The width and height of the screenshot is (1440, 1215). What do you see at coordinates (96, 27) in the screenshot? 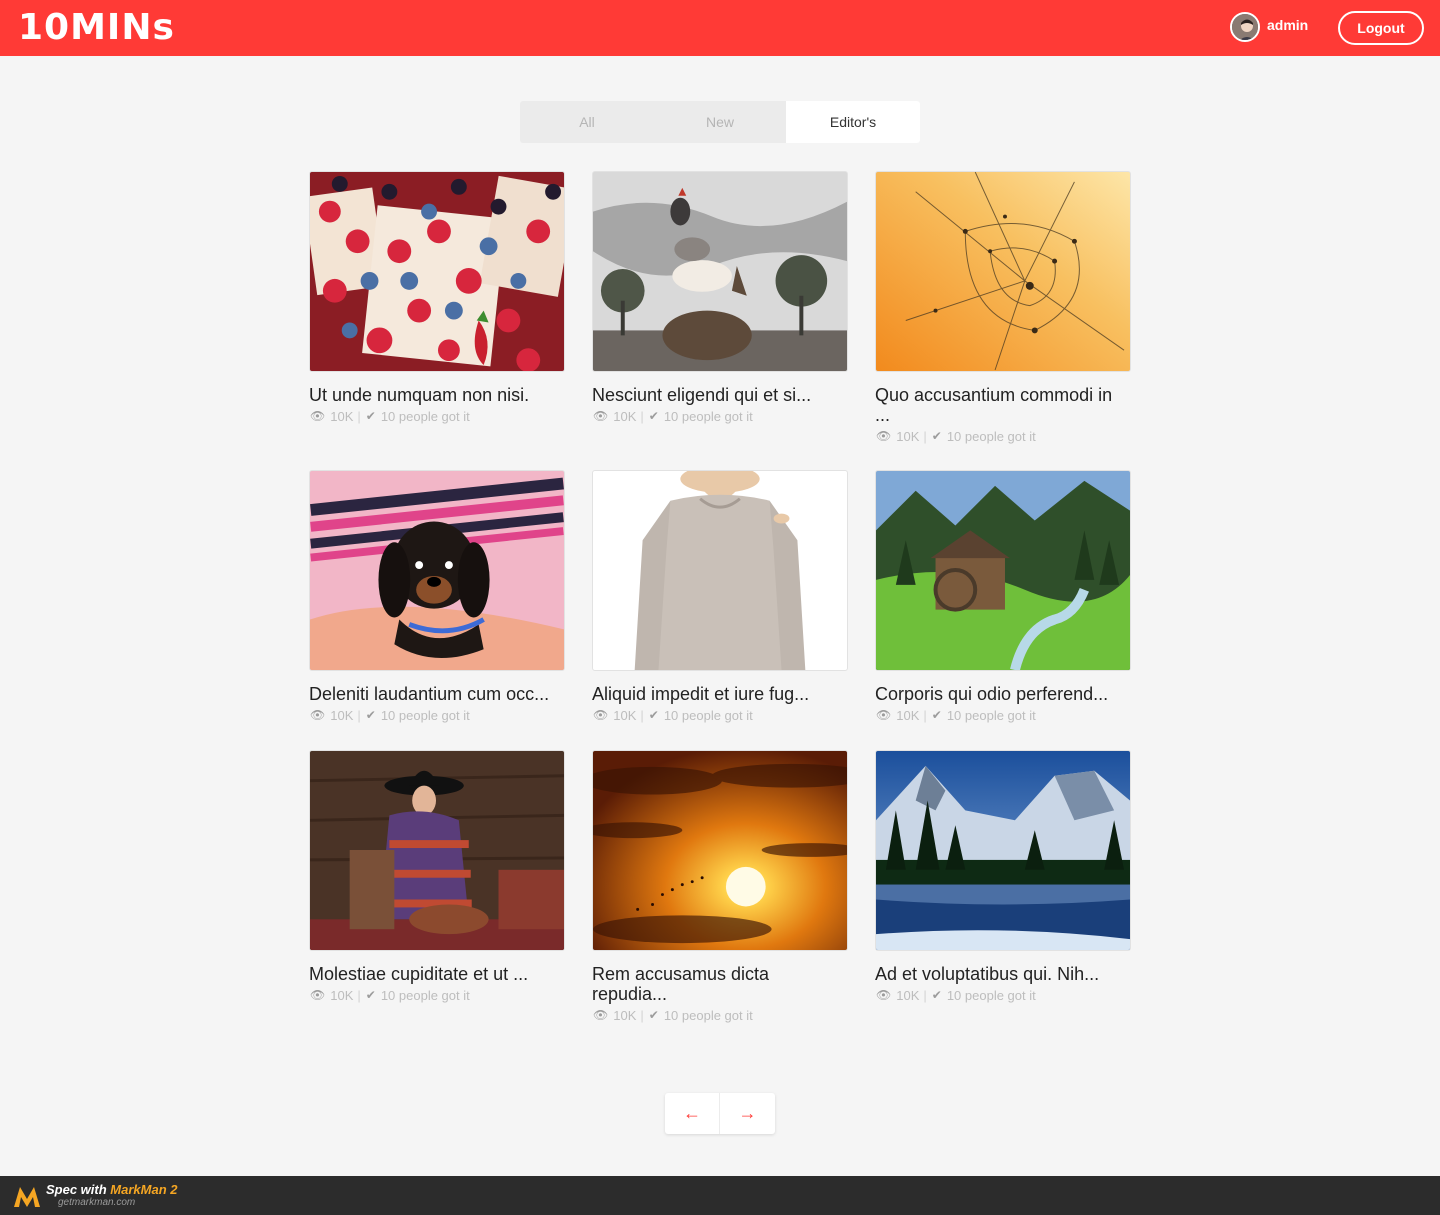
I see `app-logo: 10MINs` at bounding box center [96, 27].